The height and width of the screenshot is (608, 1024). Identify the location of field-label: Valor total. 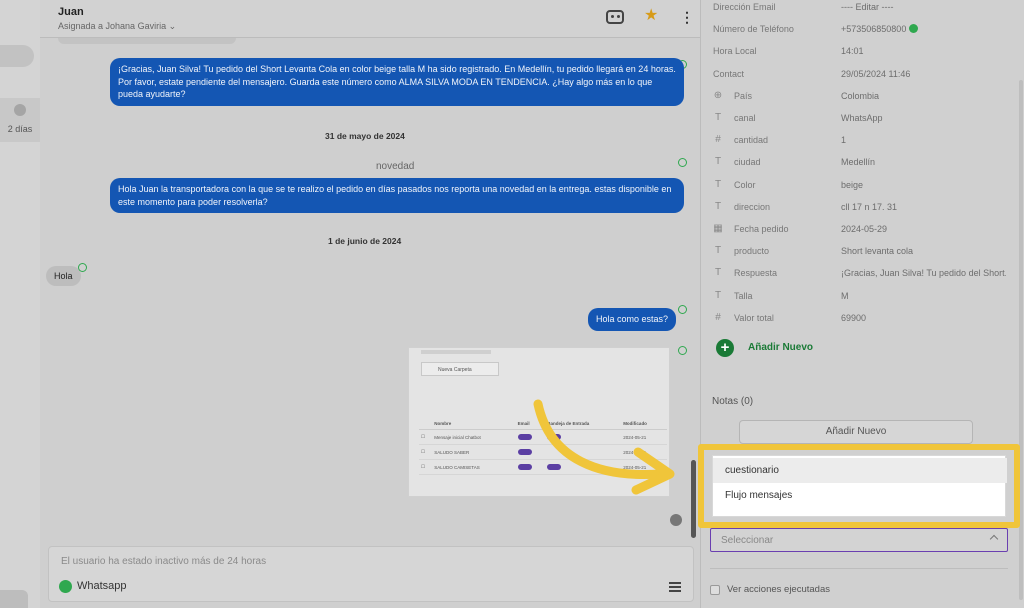
(754, 317).